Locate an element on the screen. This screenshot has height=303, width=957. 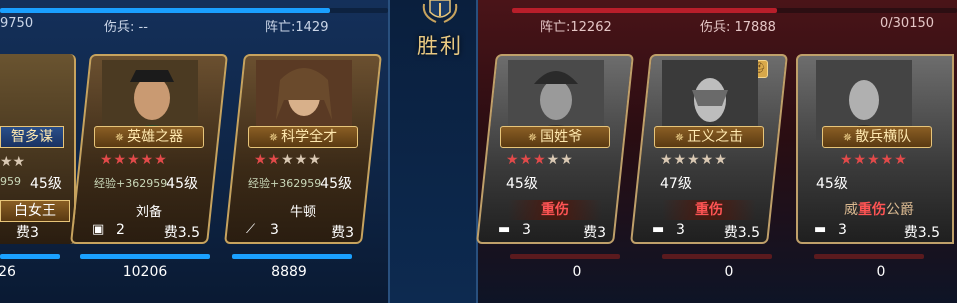
left-kills-stat: 9750 is located at coordinates (17, 23).